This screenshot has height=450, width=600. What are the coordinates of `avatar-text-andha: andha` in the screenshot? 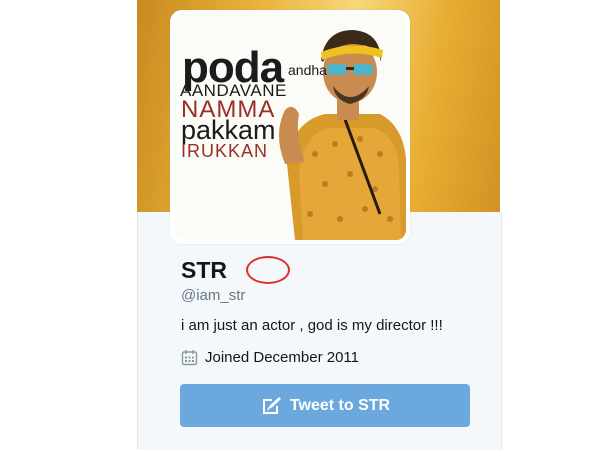 It's located at (307, 70).